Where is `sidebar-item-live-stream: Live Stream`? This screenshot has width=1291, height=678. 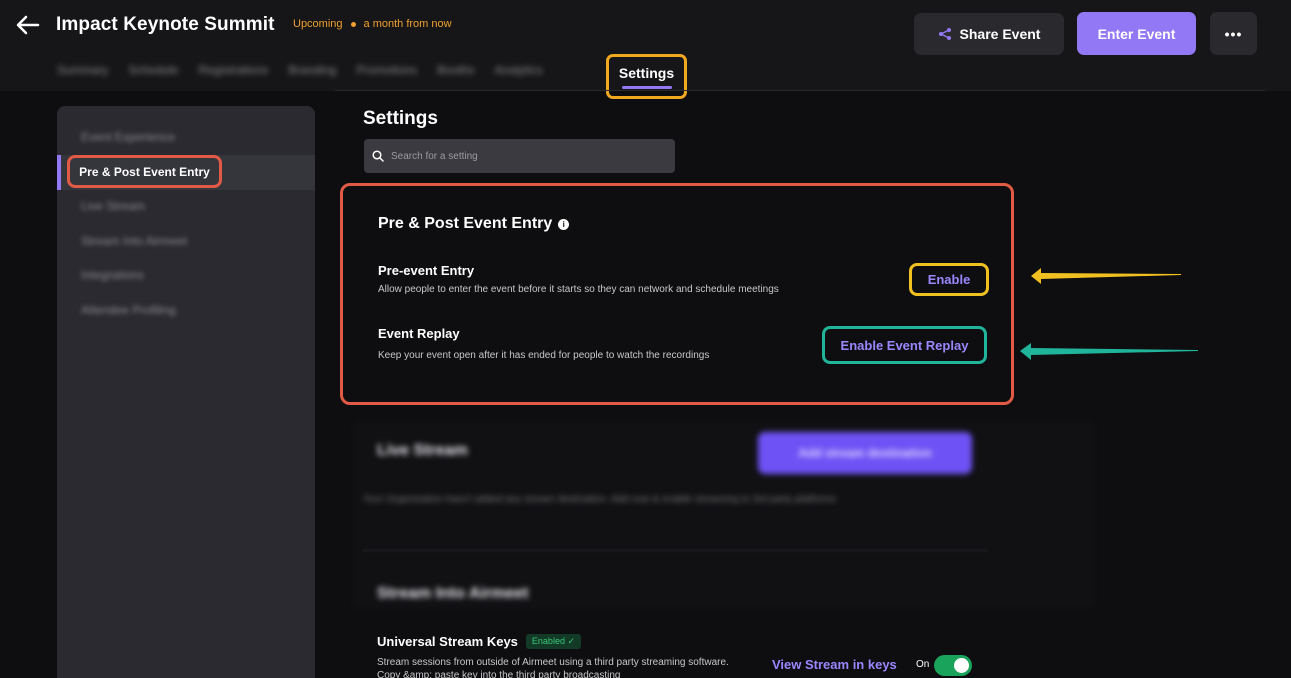 sidebar-item-live-stream: Live Stream is located at coordinates (113, 206).